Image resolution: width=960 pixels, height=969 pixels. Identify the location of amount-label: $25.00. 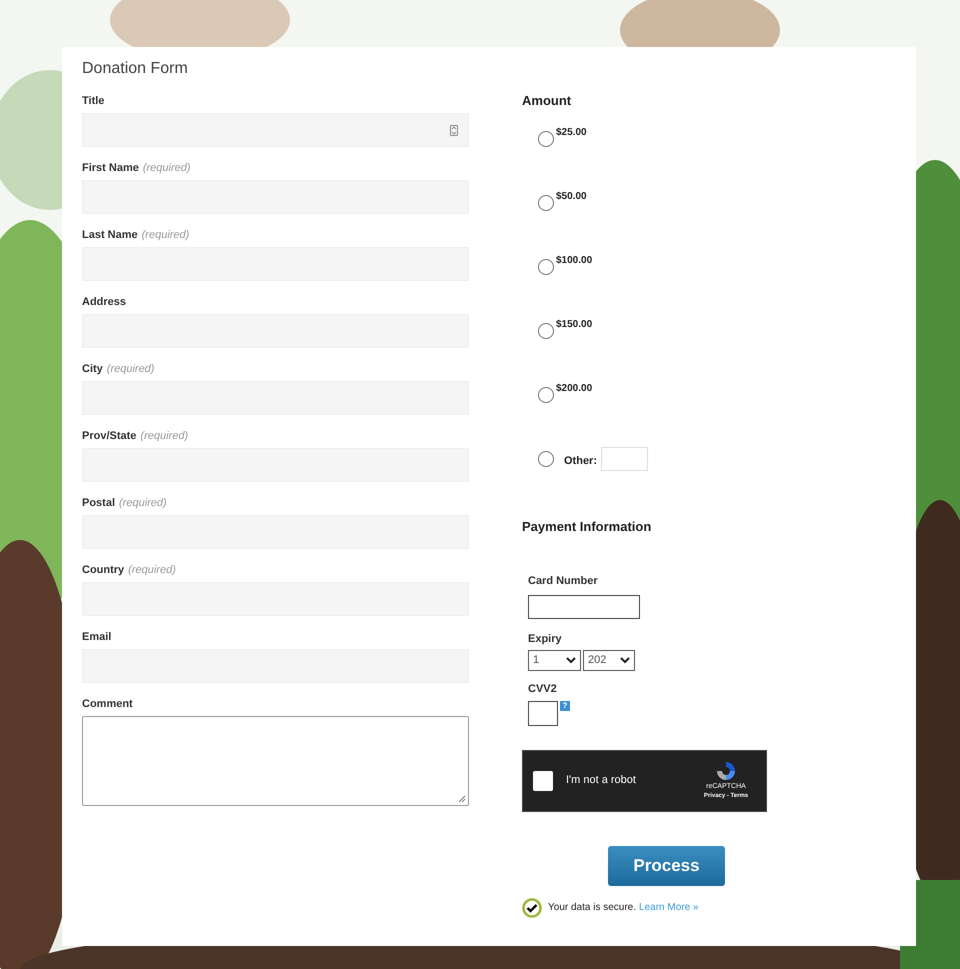
(571, 133).